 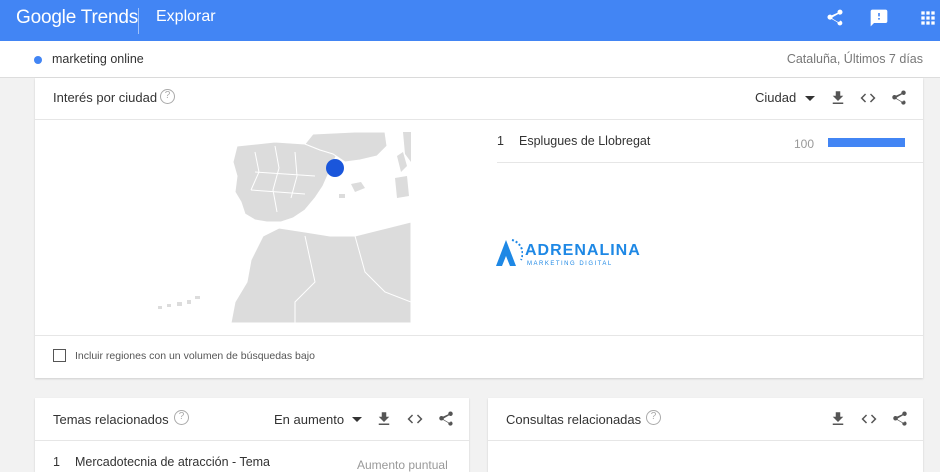 I want to click on top-app-bar: Google Trends Explorar, so click(x=470, y=20).